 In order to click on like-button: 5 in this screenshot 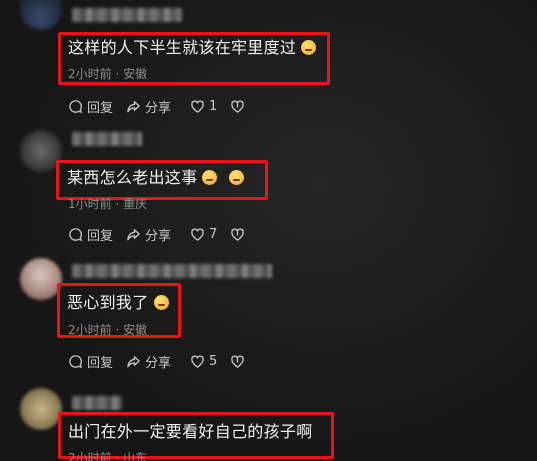, I will do `click(203, 361)`.